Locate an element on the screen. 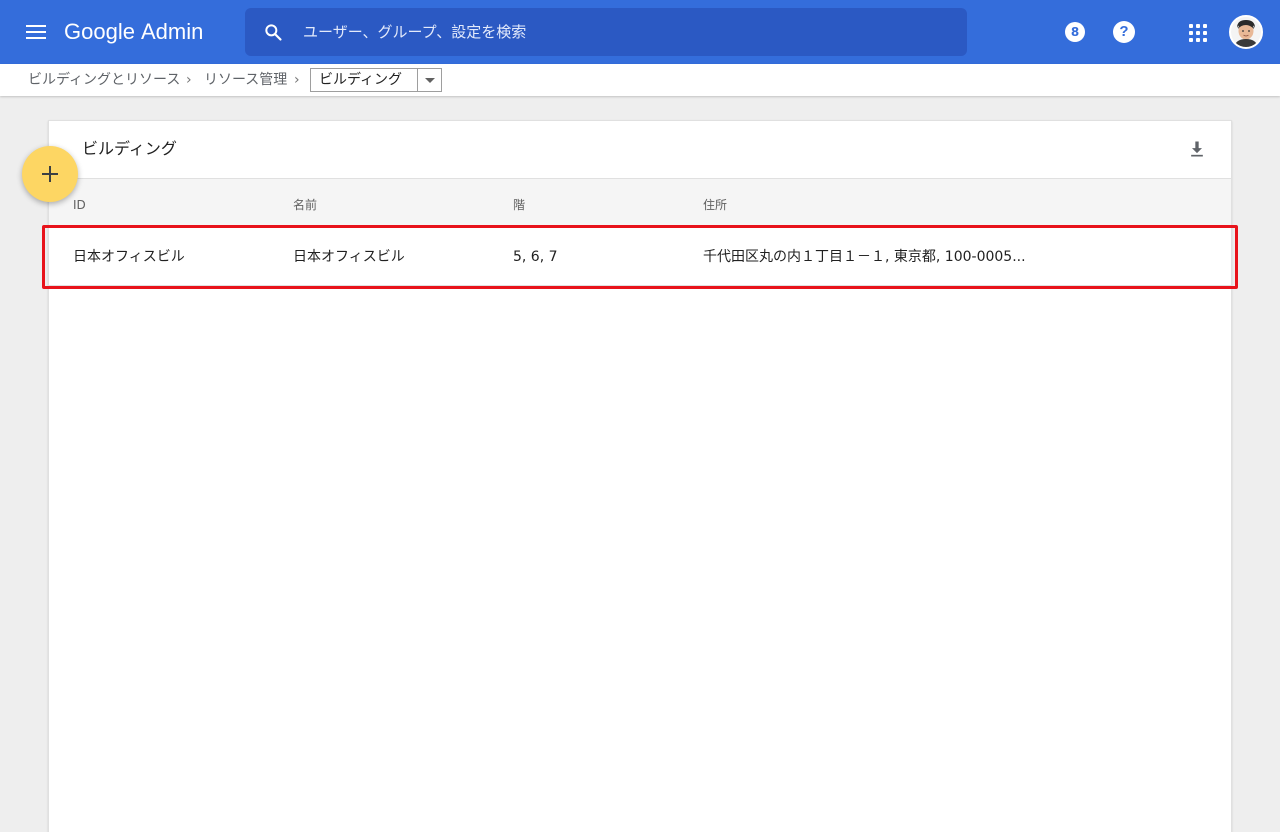 The width and height of the screenshot is (1280, 832). brand-google: Google is located at coordinates (99, 31).